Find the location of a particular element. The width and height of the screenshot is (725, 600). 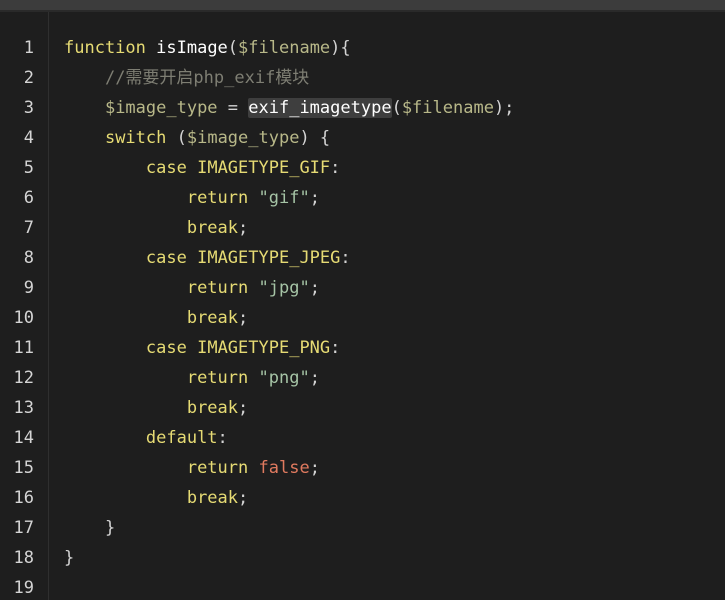

code-line: case IMAGETYPE_JPEG: is located at coordinates (207, 258).